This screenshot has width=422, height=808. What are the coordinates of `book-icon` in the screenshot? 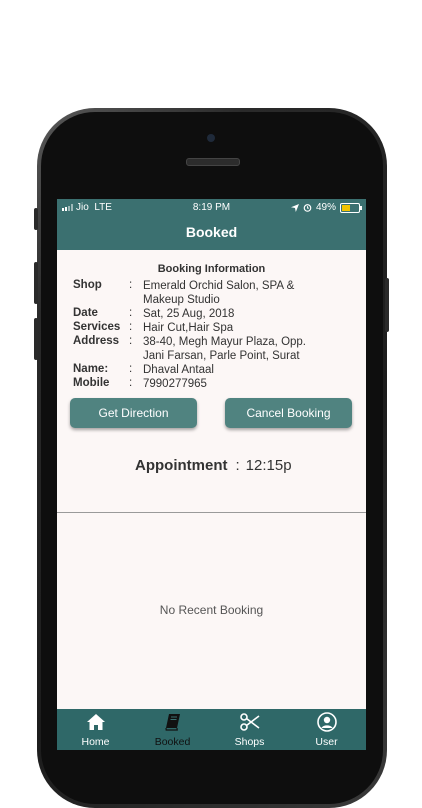 It's located at (172, 722).